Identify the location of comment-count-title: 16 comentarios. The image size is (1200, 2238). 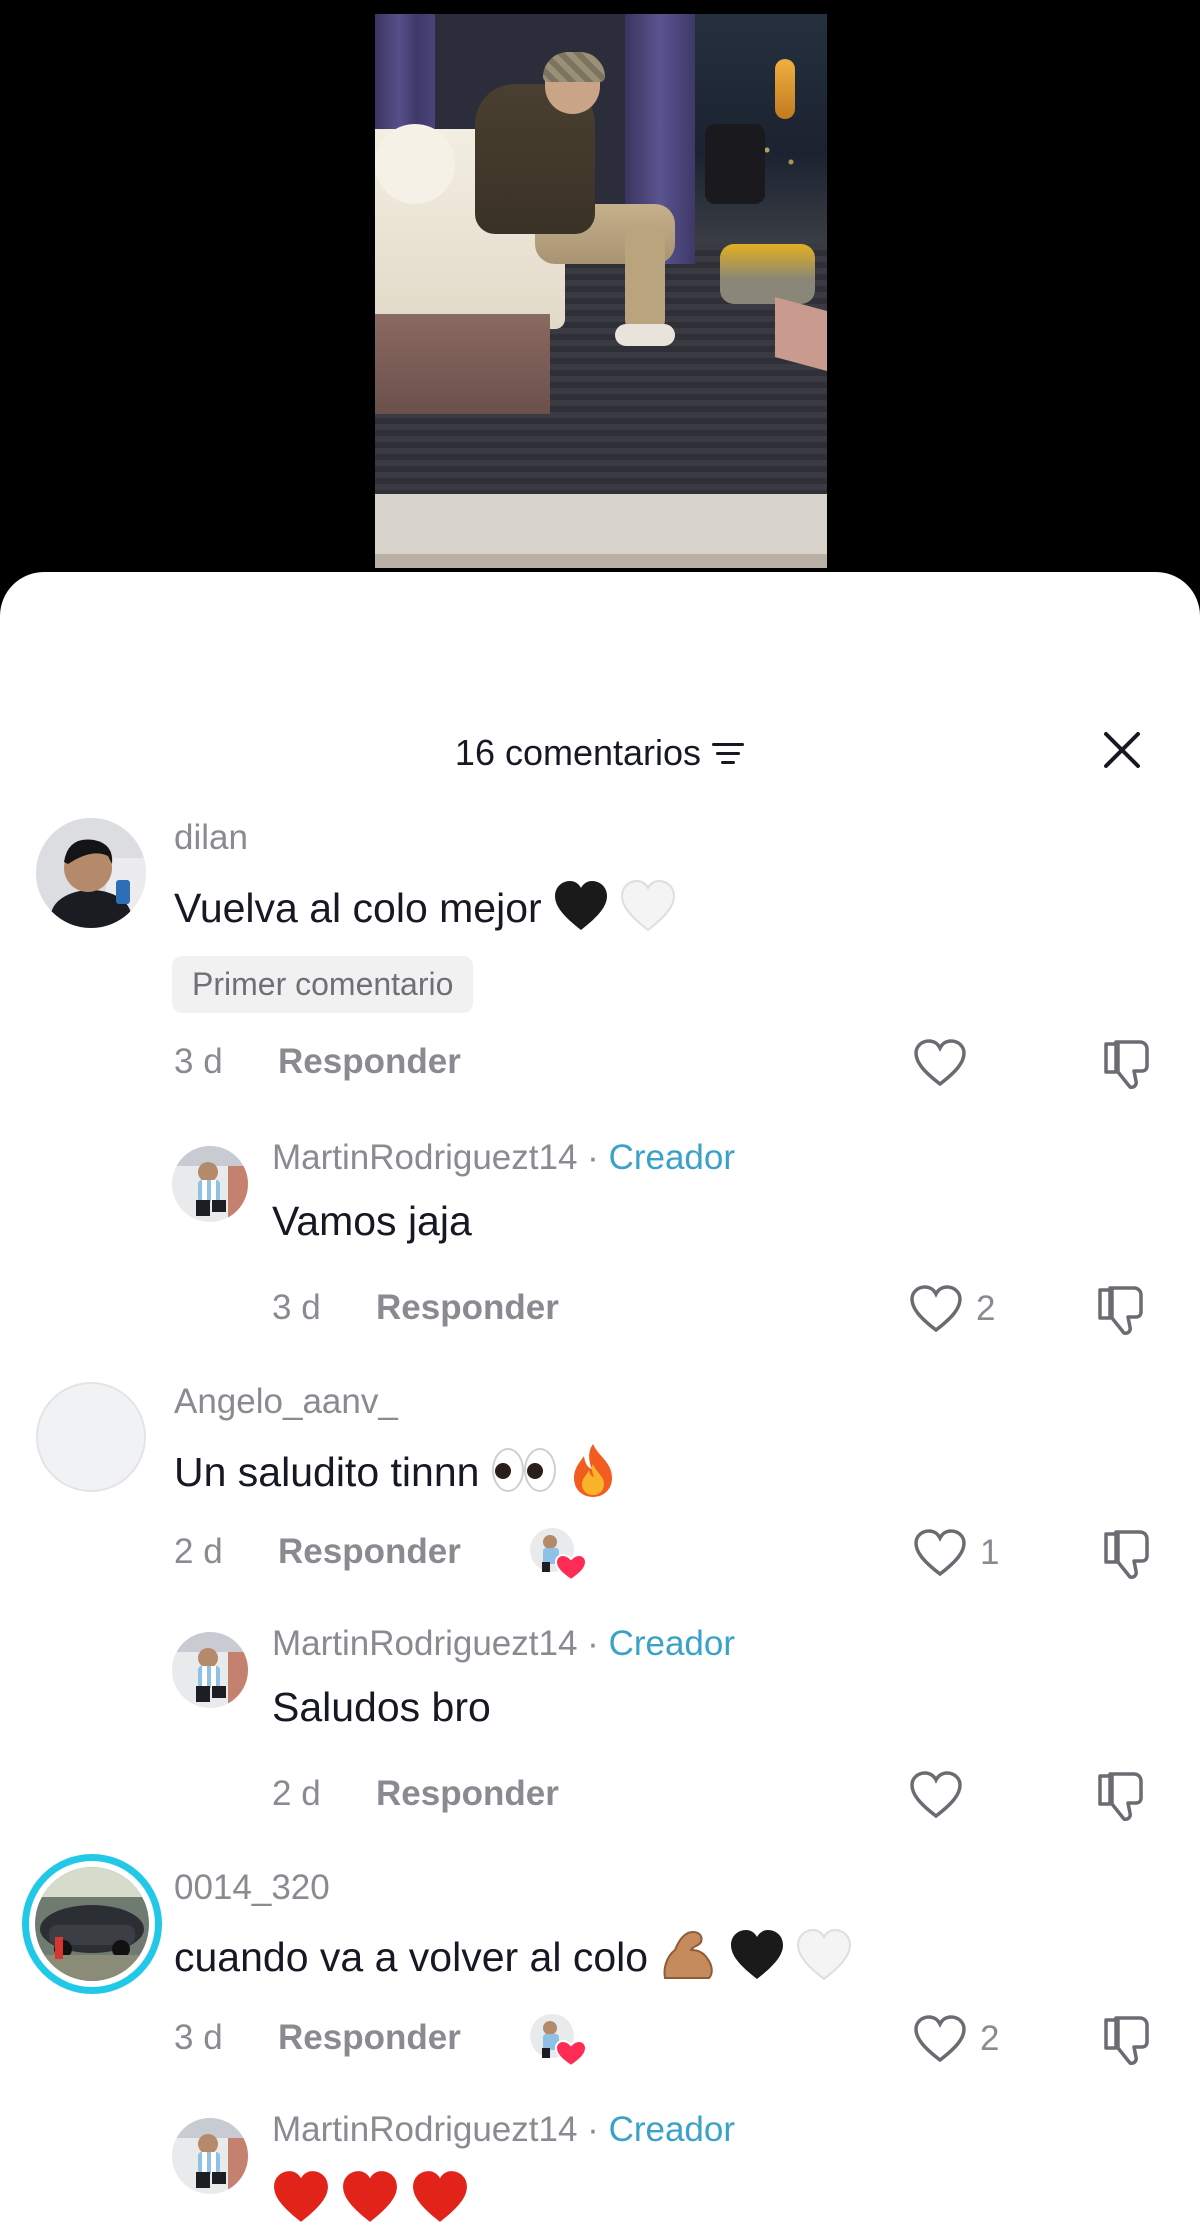
(600, 753).